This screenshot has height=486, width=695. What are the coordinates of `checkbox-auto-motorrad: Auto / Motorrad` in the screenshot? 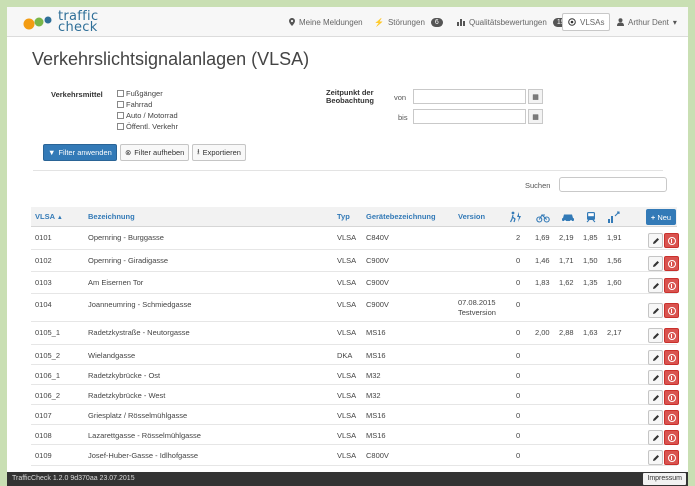 It's located at (147, 115).